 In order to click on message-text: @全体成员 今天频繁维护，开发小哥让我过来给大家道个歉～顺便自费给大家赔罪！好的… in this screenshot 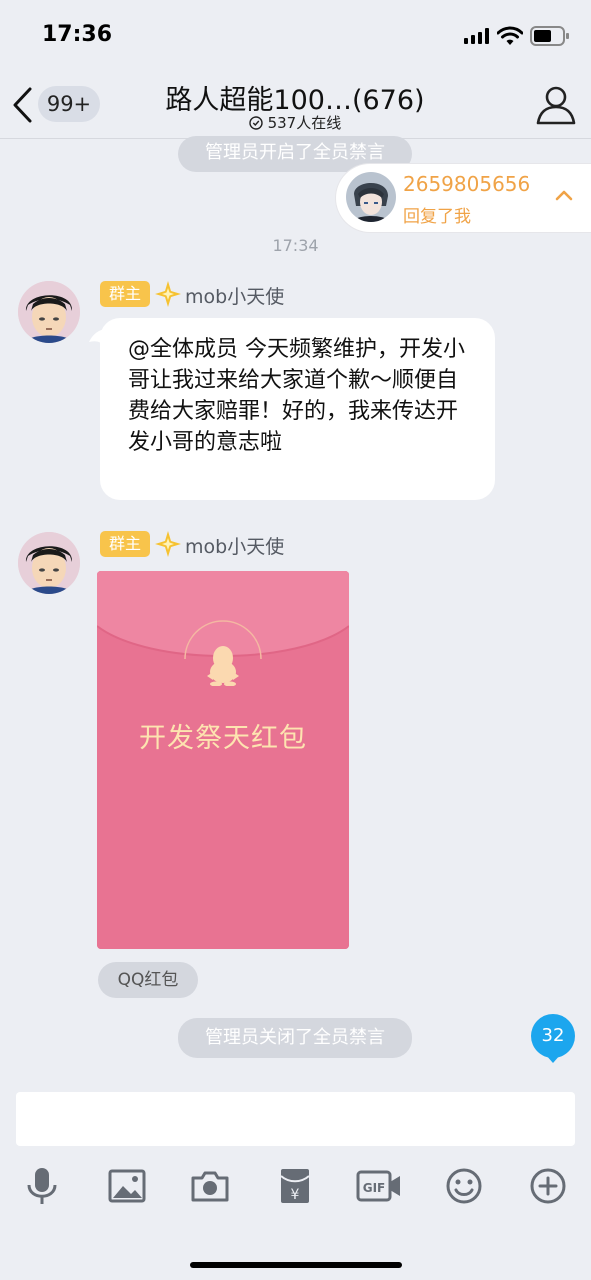, I will do `click(296, 396)`.